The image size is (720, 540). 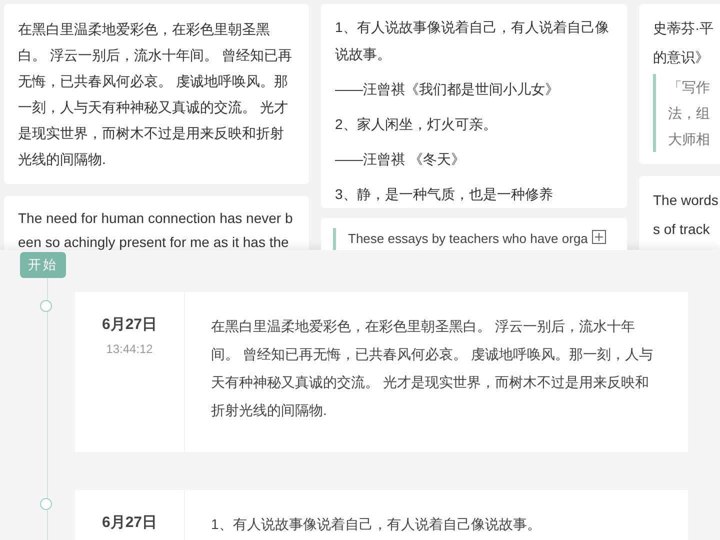 What do you see at coordinates (376, 524) in the screenshot?
I see `entry-text: 1、有人说故事像说着自己，有人说着自己像说故事。` at bounding box center [376, 524].